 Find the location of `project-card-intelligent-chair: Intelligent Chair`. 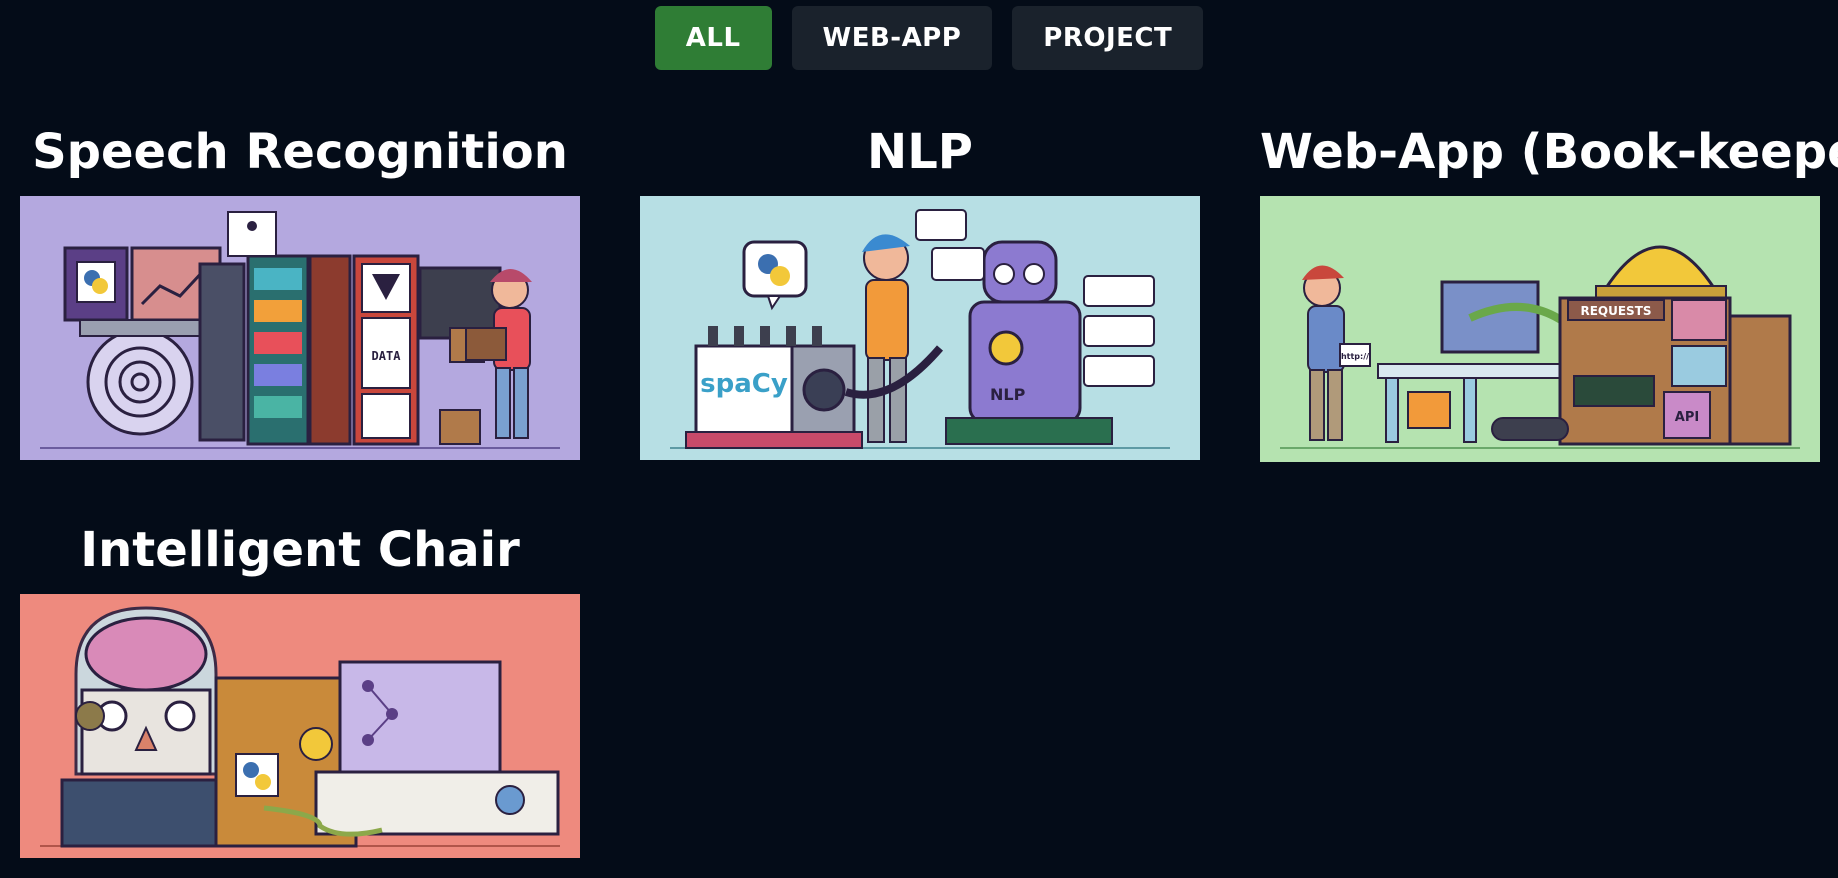

project-card-intelligent-chair: Intelligent Chair is located at coordinates (300, 686).